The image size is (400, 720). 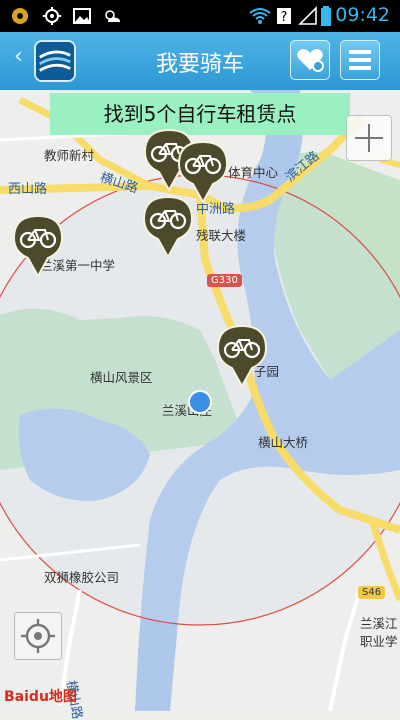 I want to click on map-zoom-control, so click(x=369, y=138).